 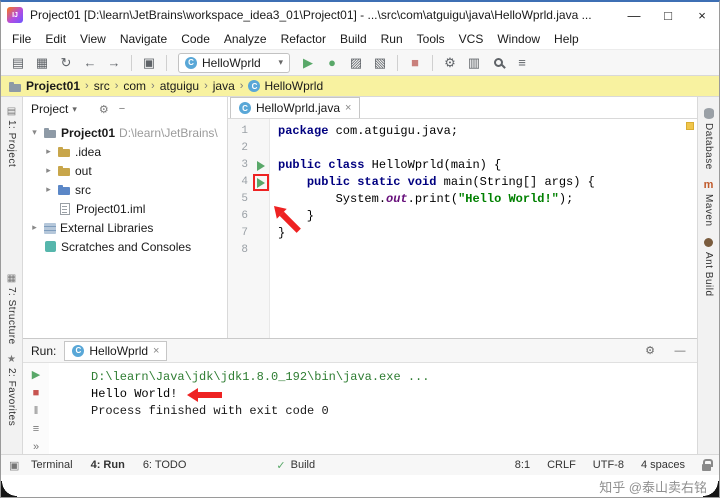 I want to click on pause-icon: ‖, so click(x=36, y=410).